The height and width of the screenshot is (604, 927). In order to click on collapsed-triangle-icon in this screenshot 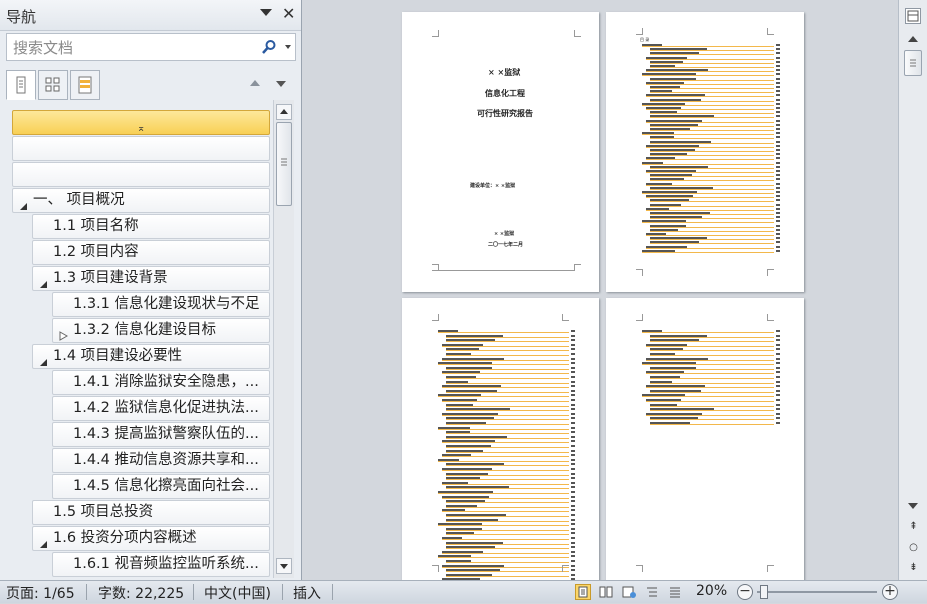, I will do `click(64, 334)`.